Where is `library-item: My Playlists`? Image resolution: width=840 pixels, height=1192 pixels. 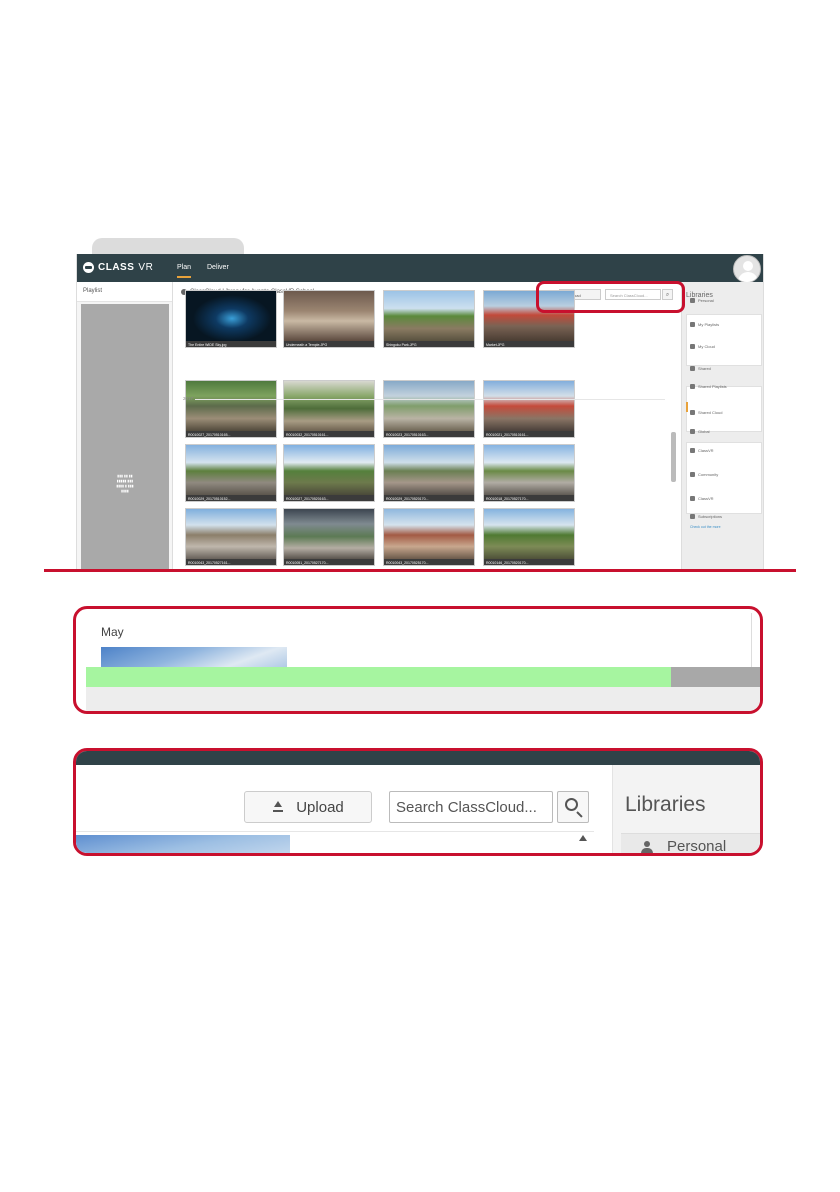 library-item: My Playlists is located at coordinates (704, 324).